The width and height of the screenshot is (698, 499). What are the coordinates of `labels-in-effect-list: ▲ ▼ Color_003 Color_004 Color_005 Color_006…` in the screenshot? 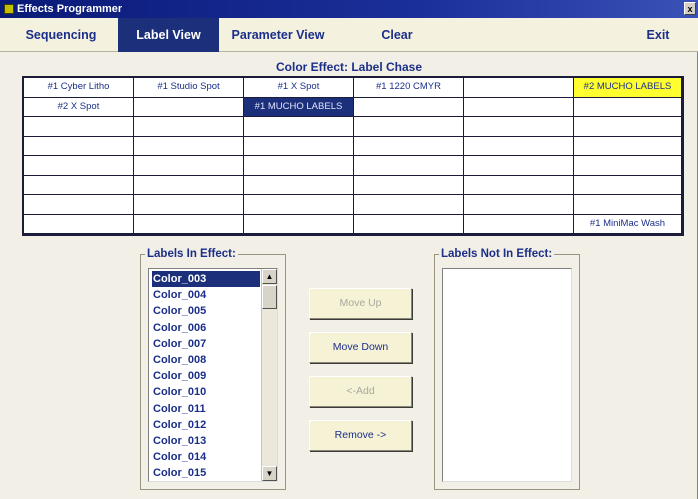 It's located at (213, 375).